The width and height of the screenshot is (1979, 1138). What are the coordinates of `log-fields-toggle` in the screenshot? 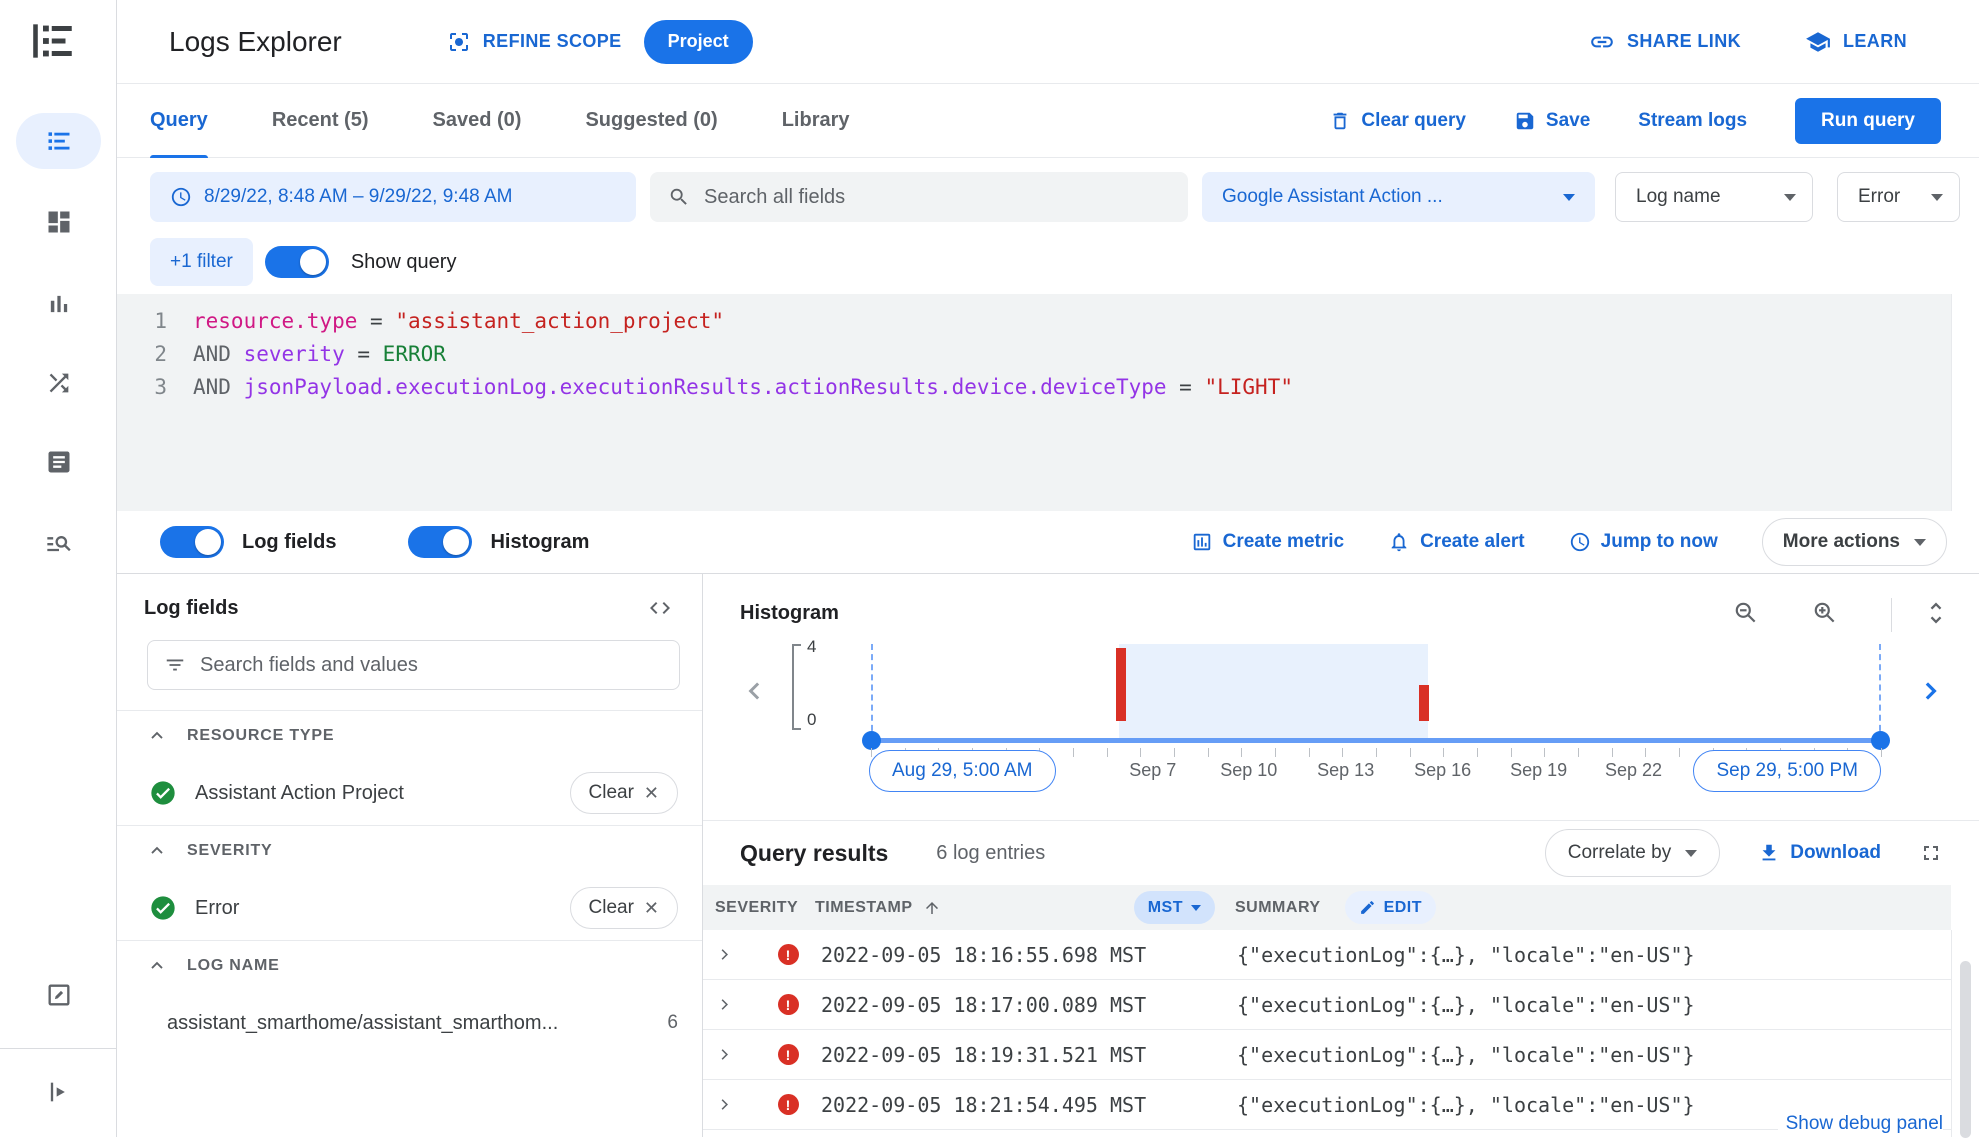 It's located at (192, 542).